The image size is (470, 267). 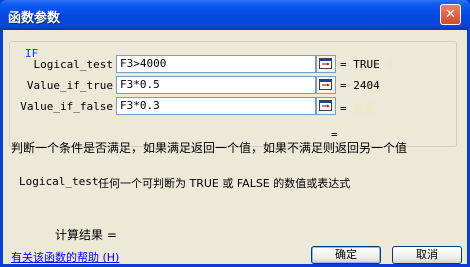 What do you see at coordinates (427, 255) in the screenshot?
I see `cancel-button: 取消` at bounding box center [427, 255].